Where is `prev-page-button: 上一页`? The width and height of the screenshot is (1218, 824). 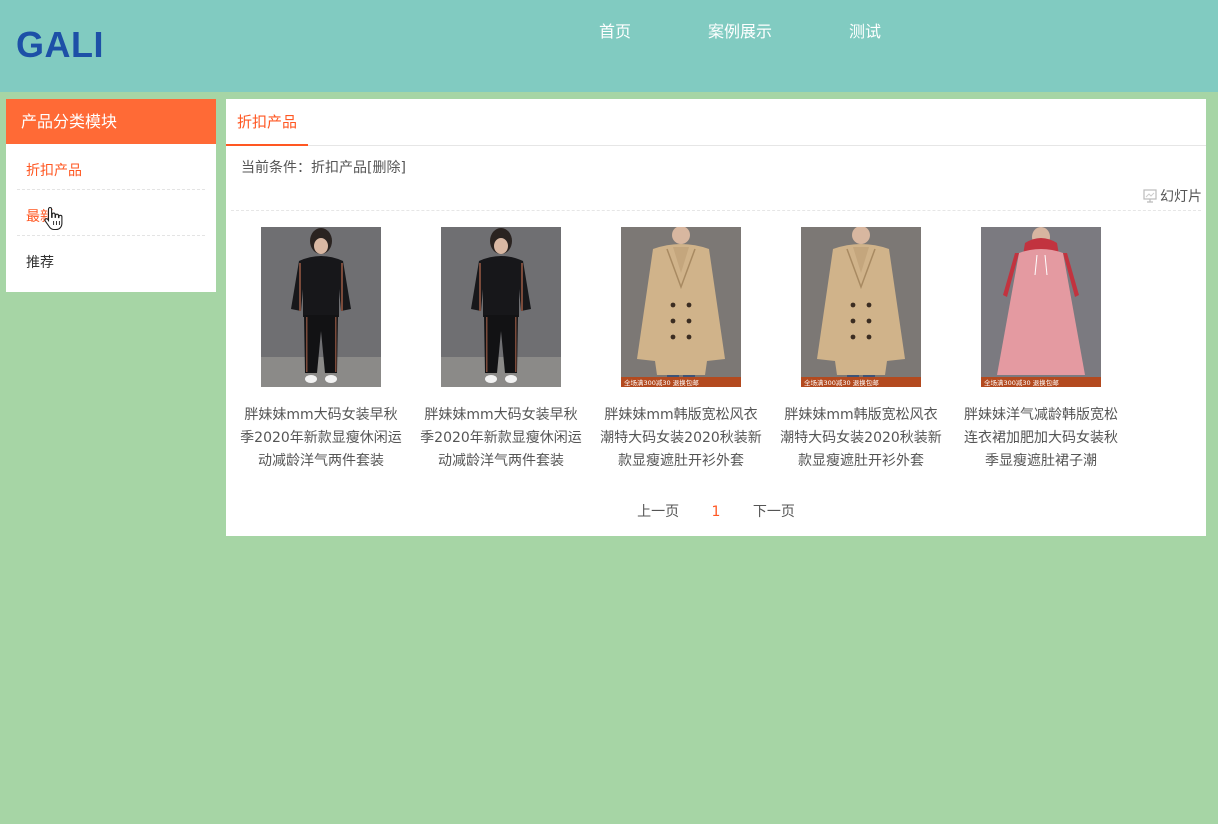 prev-page-button: 上一页 is located at coordinates (658, 512).